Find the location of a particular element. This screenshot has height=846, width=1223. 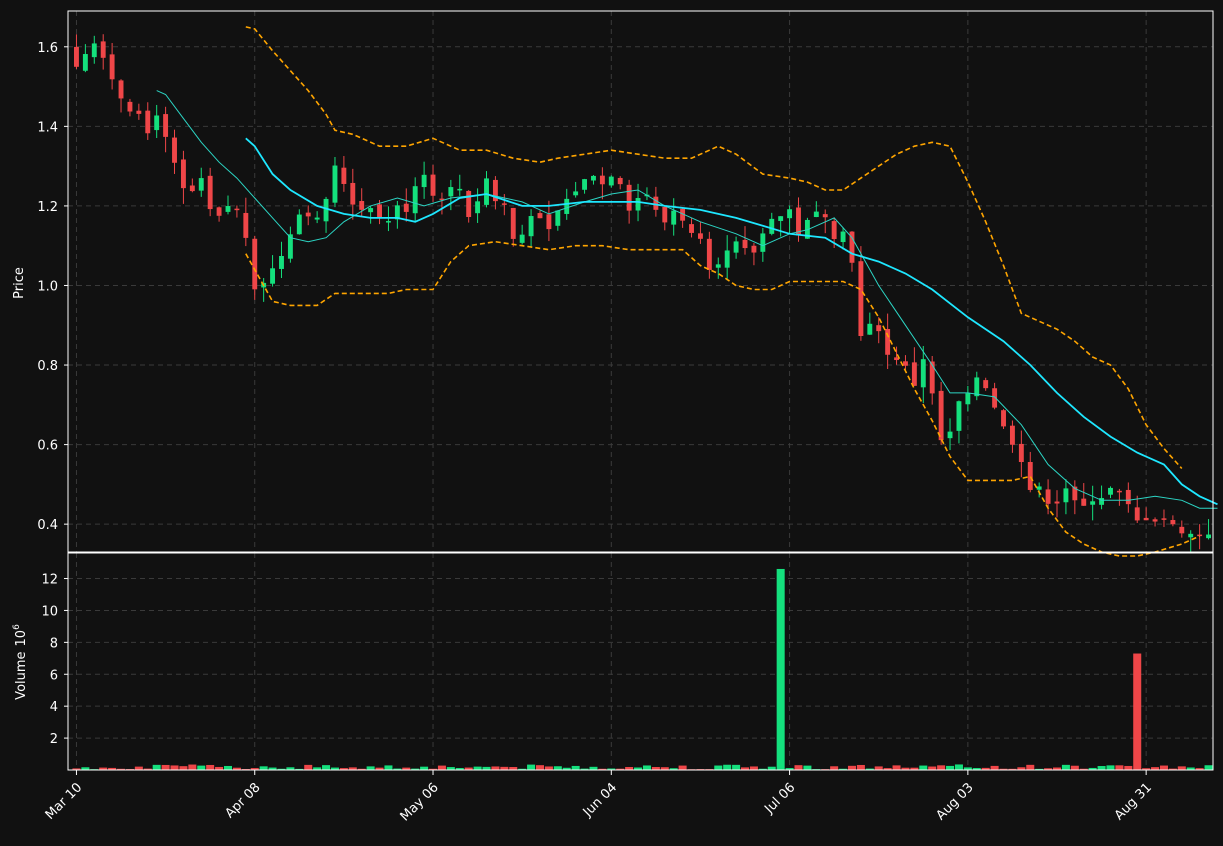

price-tick-label: 1.0 is located at coordinates (47, 286).